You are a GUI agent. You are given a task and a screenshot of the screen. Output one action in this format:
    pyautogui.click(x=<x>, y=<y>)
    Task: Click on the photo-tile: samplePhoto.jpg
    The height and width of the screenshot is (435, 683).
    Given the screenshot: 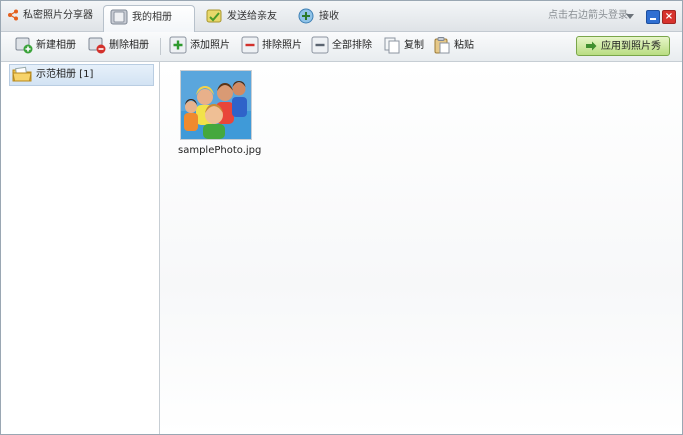 What is the action you would take?
    pyautogui.click(x=220, y=113)
    